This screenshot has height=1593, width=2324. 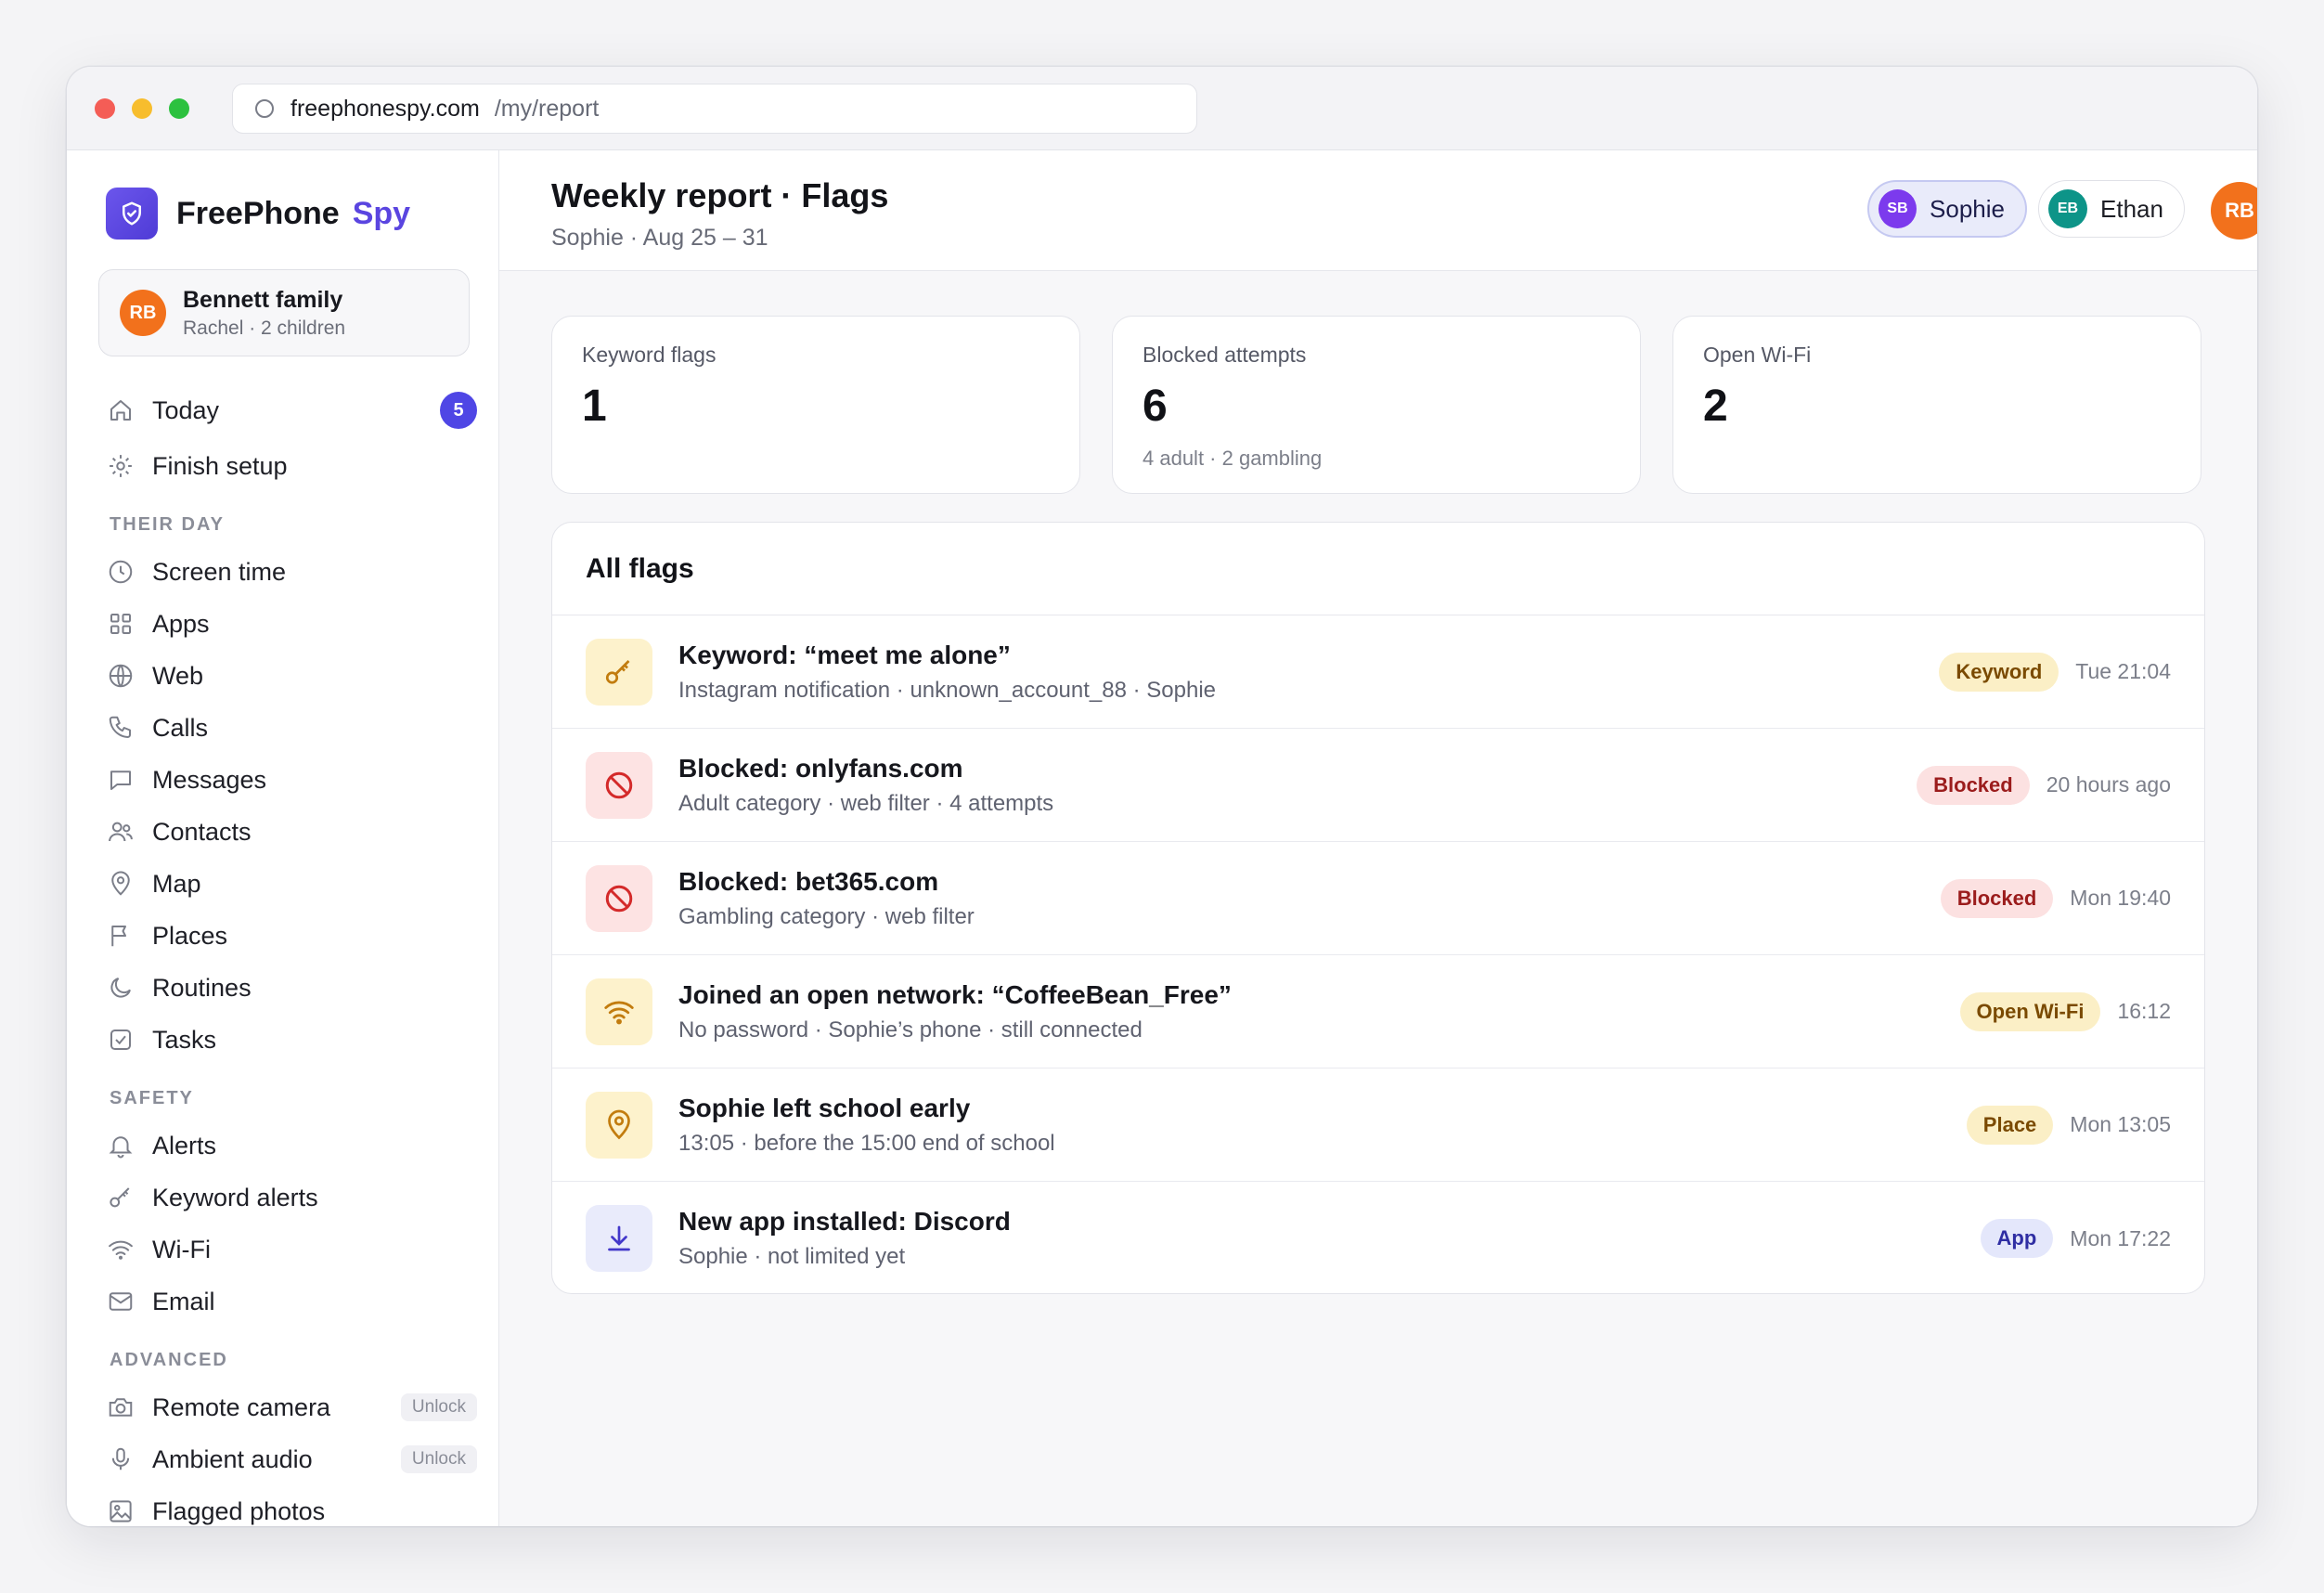 I want to click on nav-remote-camera: Remote camera Unlock, so click(x=291, y=1407).